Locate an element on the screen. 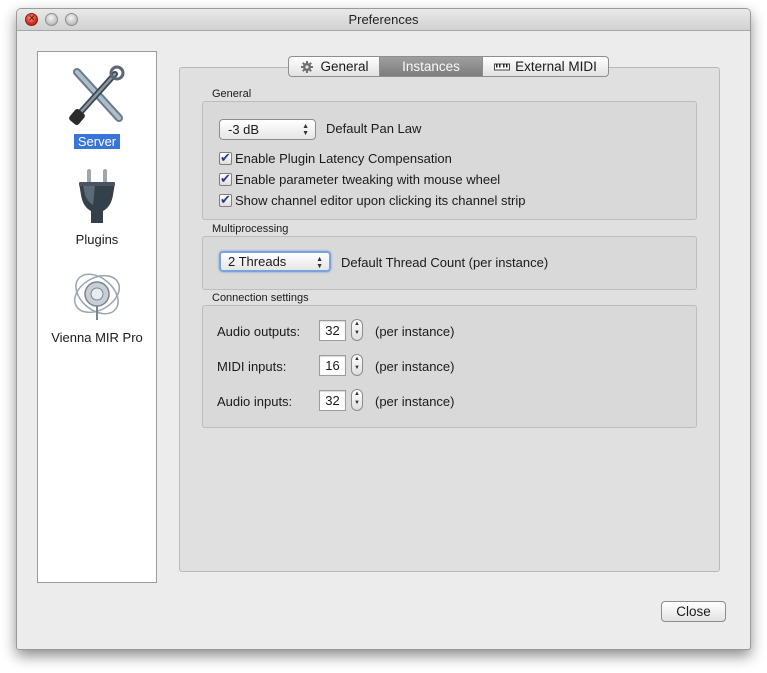  multiprocessing-group-title: Multiprocessing is located at coordinates (250, 229).